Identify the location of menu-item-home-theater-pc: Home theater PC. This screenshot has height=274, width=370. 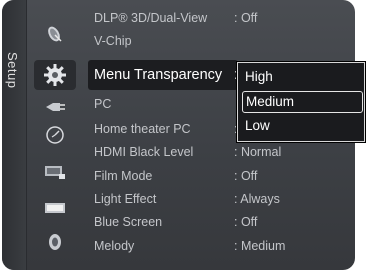
(142, 129).